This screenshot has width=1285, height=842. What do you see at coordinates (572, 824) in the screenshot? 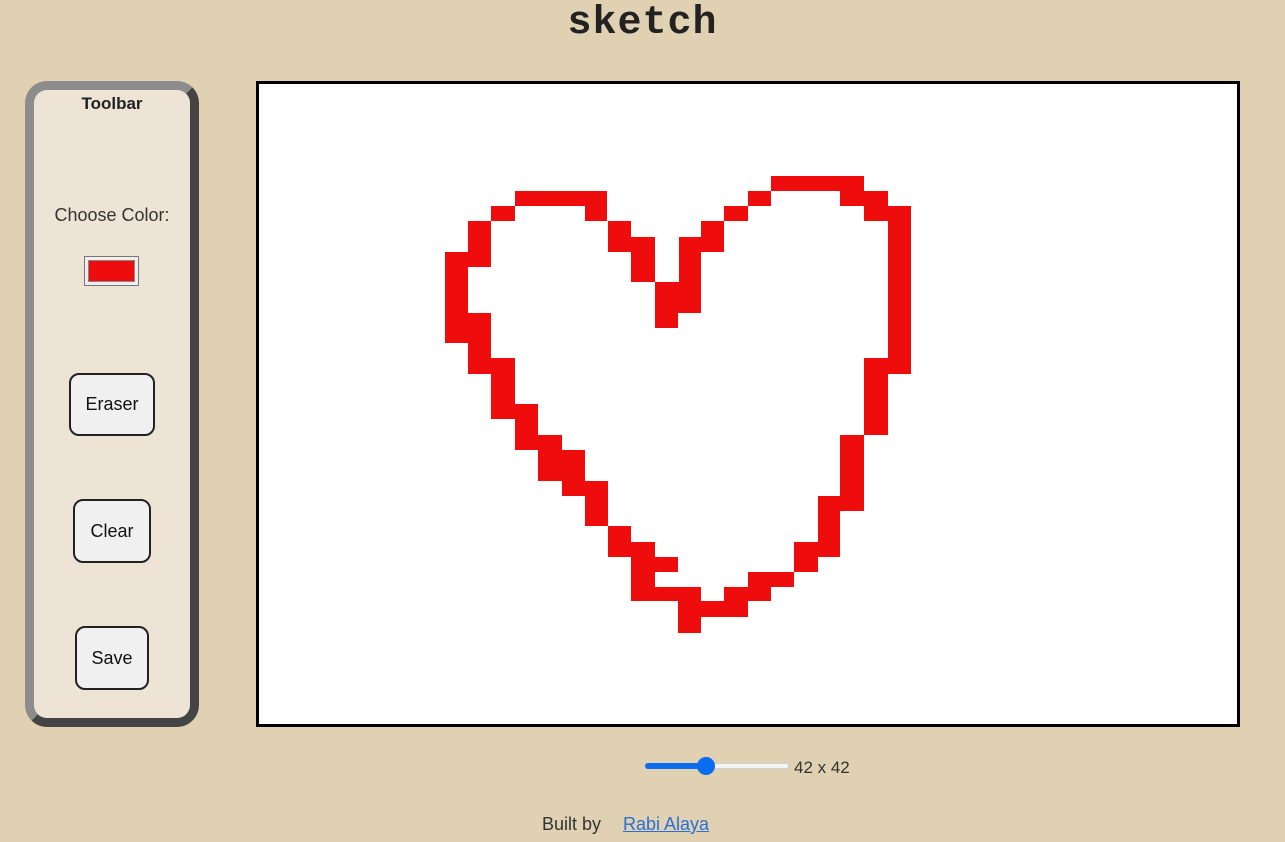
I see `footer-built-by: Built by` at bounding box center [572, 824].